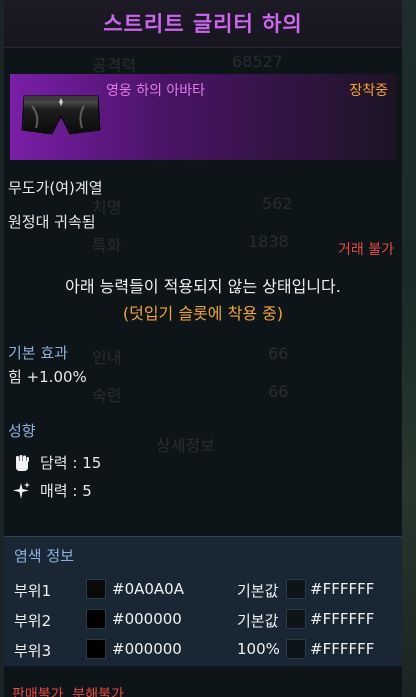 This screenshot has width=416, height=697. Describe the element at coordinates (203, 117) in the screenshot. I see `item-header: 영웅 하의 아바타 장착중` at that location.